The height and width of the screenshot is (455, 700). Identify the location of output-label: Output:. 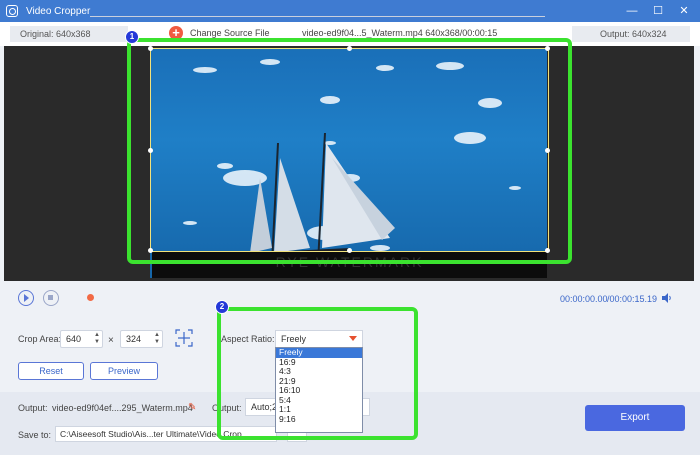
(33, 408).